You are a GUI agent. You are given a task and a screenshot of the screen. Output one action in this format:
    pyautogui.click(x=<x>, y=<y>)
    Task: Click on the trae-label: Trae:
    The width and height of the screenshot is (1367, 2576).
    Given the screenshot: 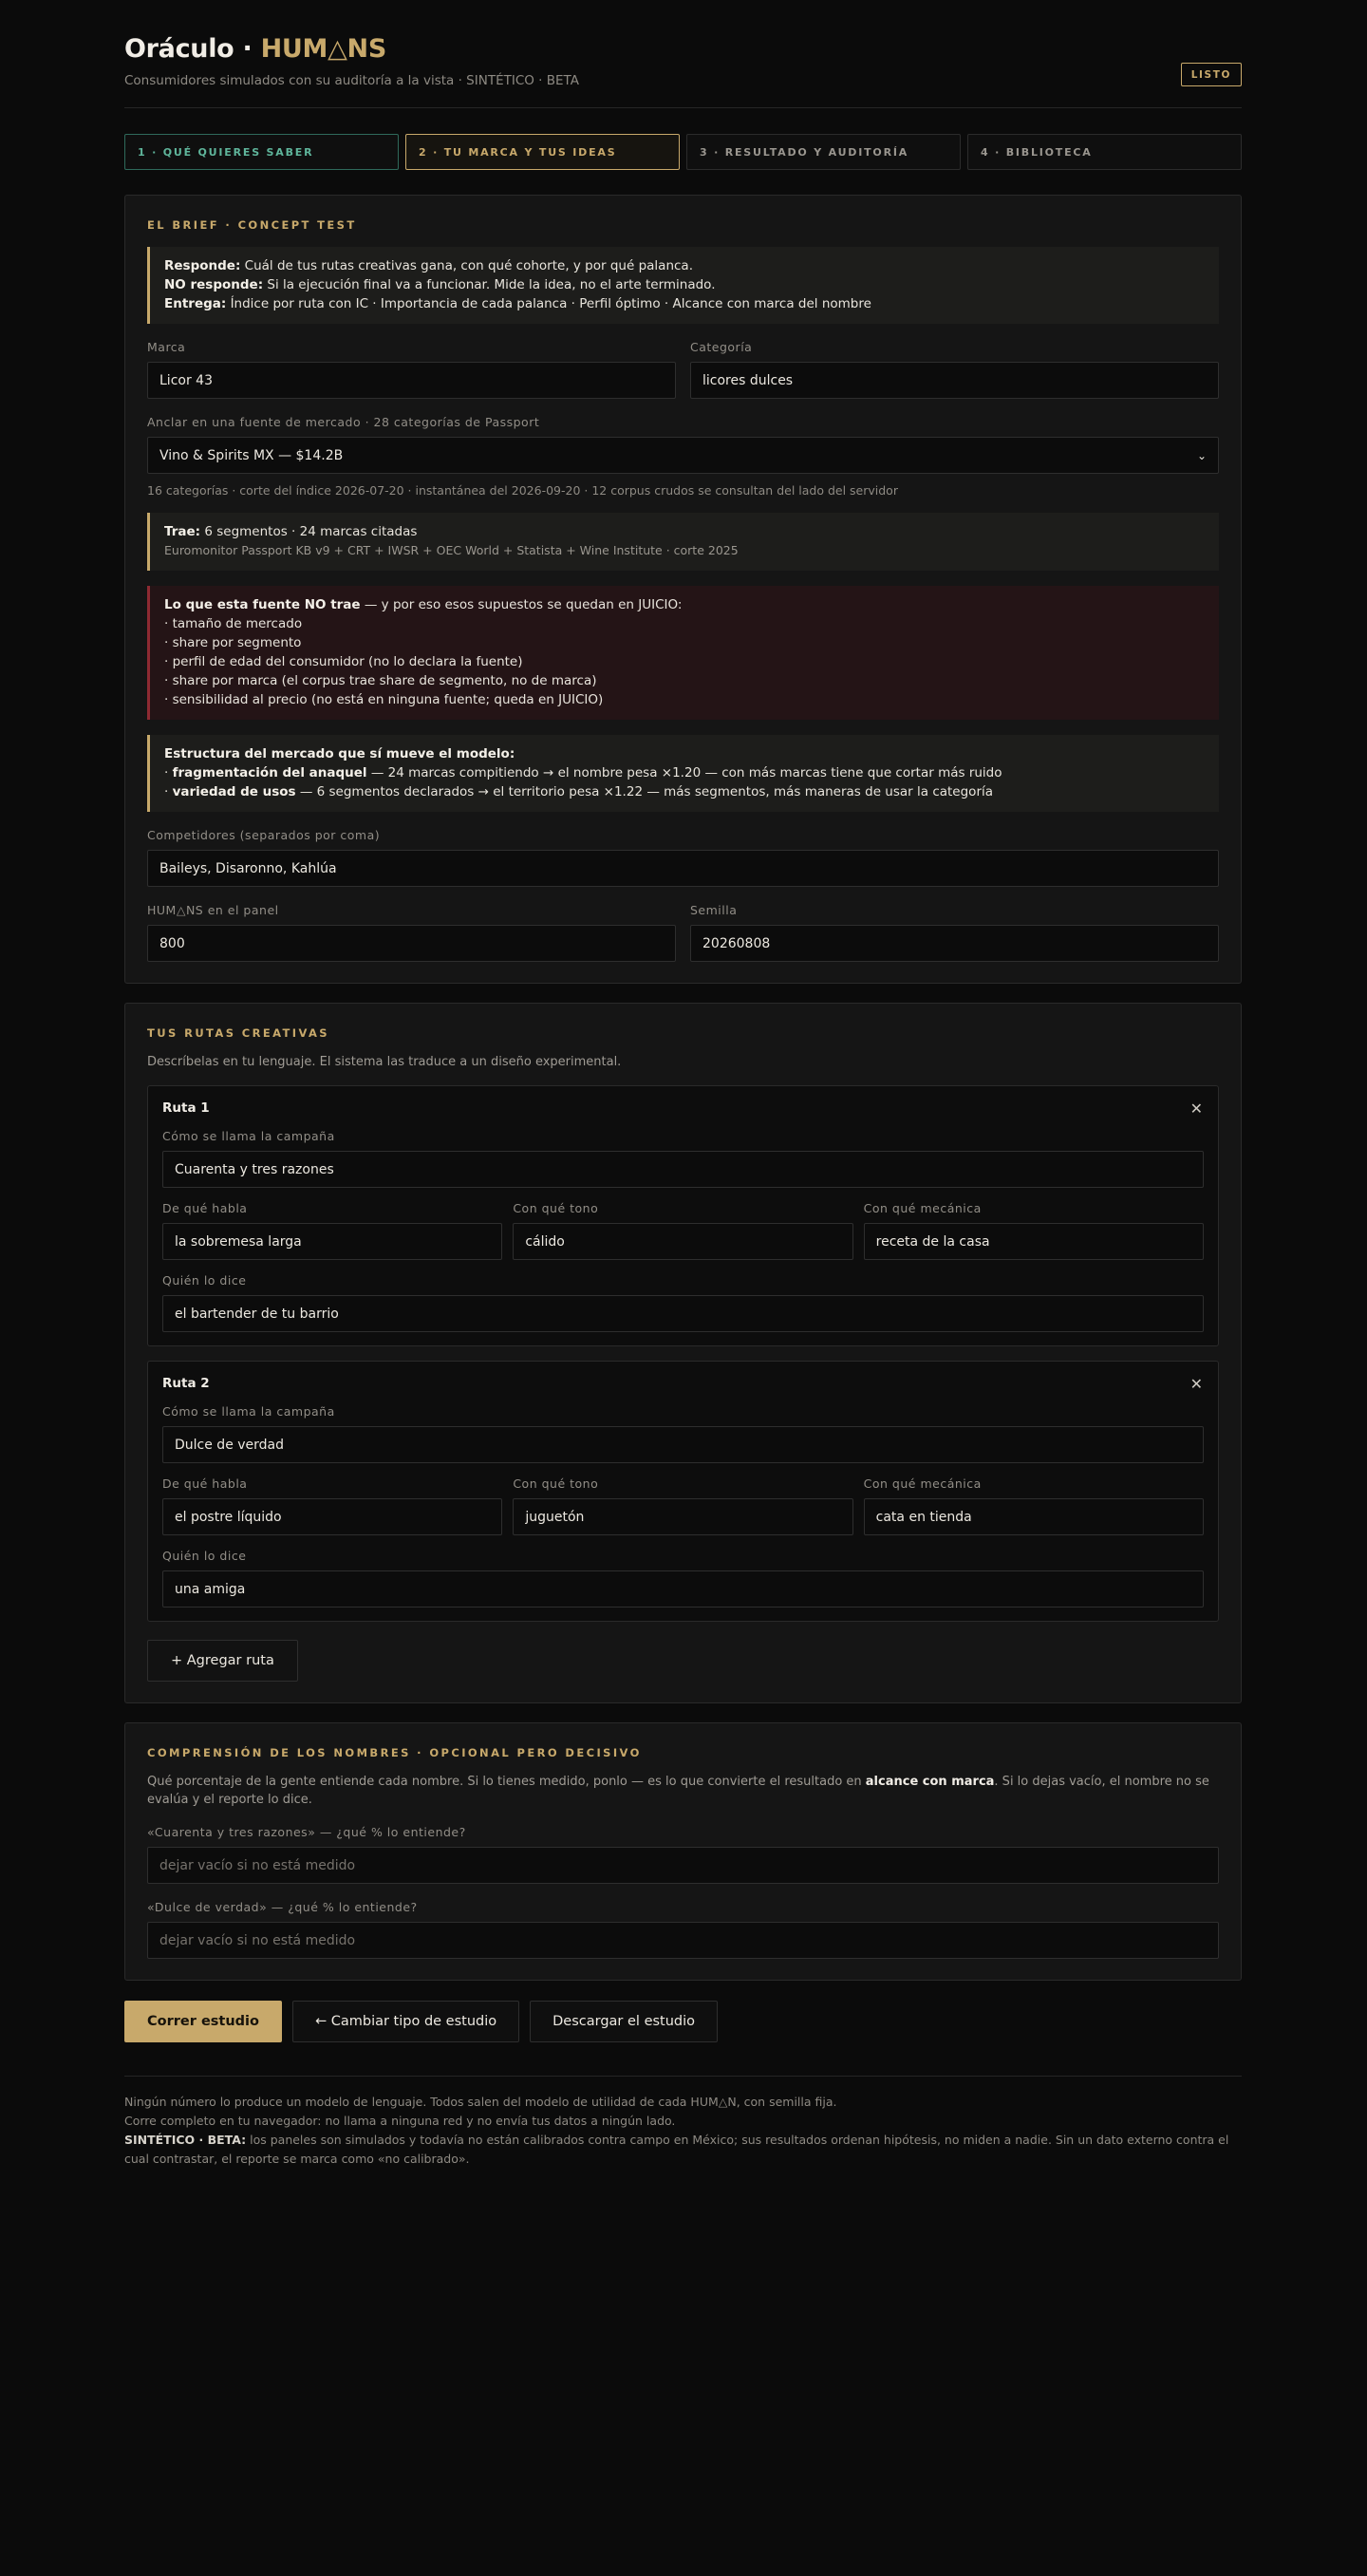 What is the action you would take?
    pyautogui.click(x=182, y=531)
    